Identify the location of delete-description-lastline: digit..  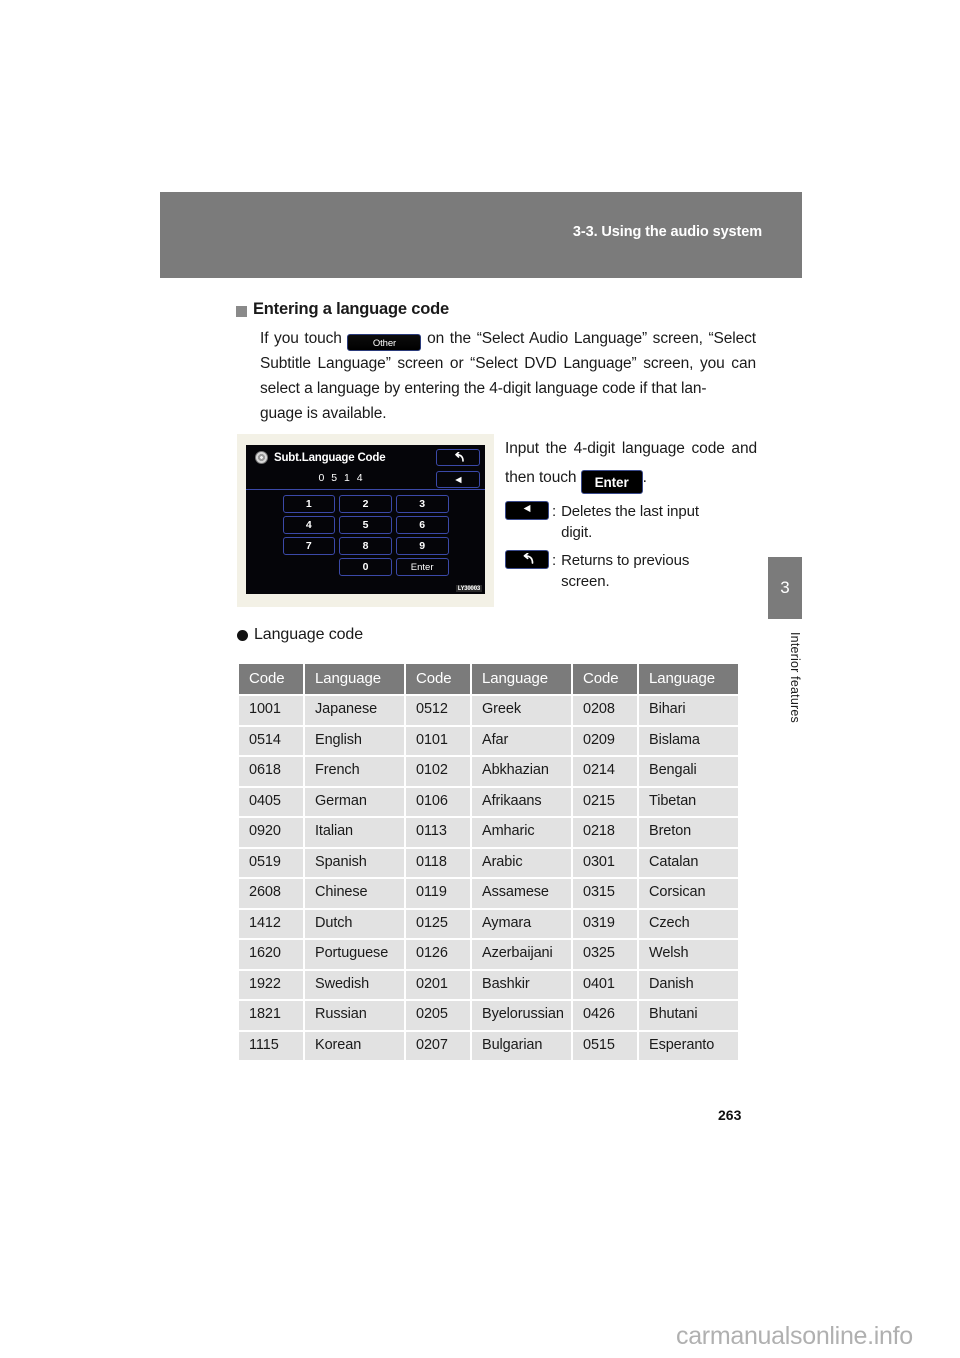
(577, 532).